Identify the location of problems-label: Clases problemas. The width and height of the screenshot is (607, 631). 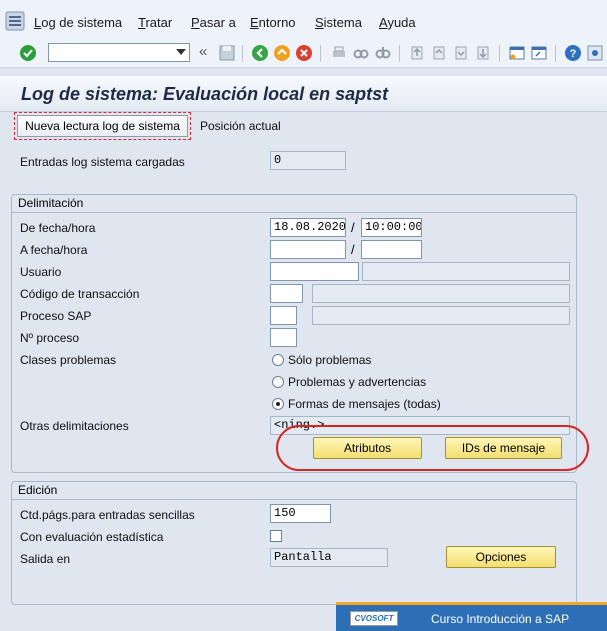
(68, 360).